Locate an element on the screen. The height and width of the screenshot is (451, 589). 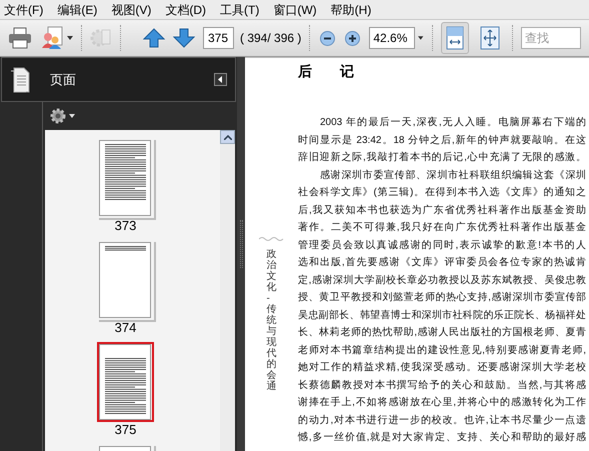
gear-icon is located at coordinates (58, 116).